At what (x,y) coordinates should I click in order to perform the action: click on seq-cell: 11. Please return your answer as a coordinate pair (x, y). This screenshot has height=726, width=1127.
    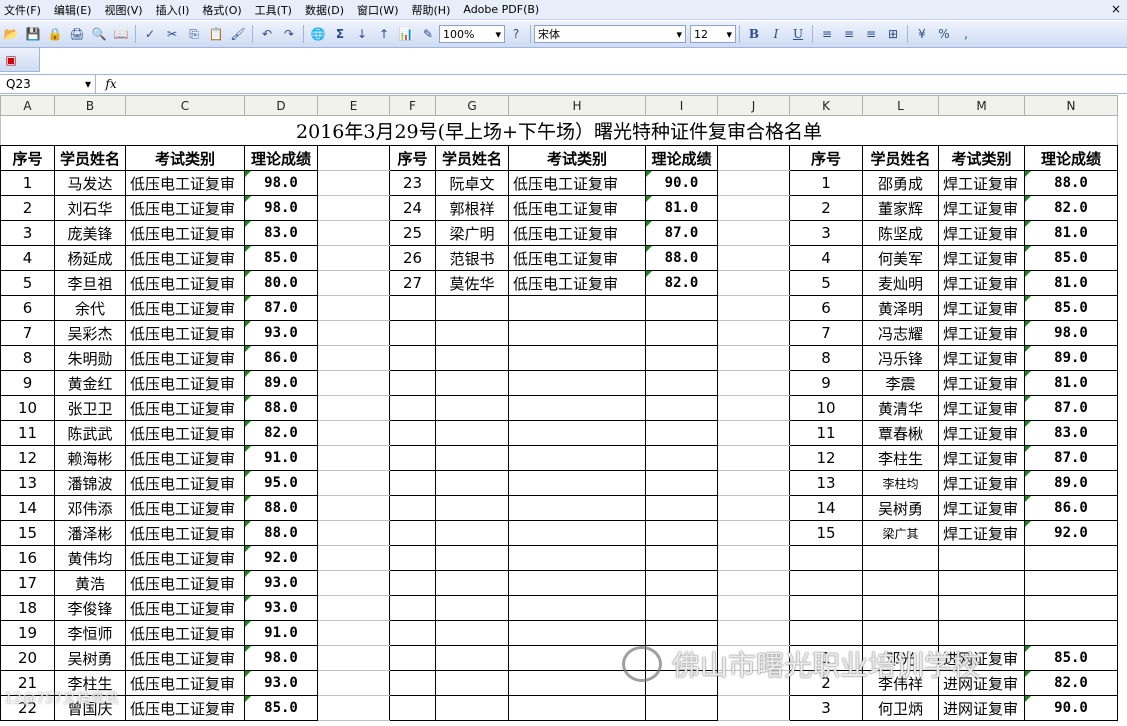
    Looking at the image, I should click on (826, 433).